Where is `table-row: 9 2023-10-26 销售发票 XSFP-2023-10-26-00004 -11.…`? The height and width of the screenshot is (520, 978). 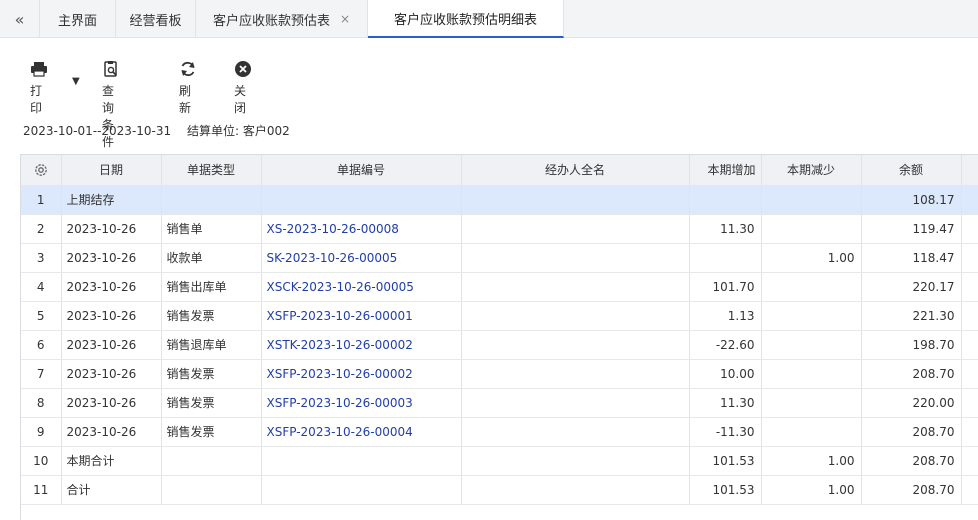 table-row: 9 2023-10-26 销售发票 XSFP-2023-10-26-00004 -11.… is located at coordinates (499, 432).